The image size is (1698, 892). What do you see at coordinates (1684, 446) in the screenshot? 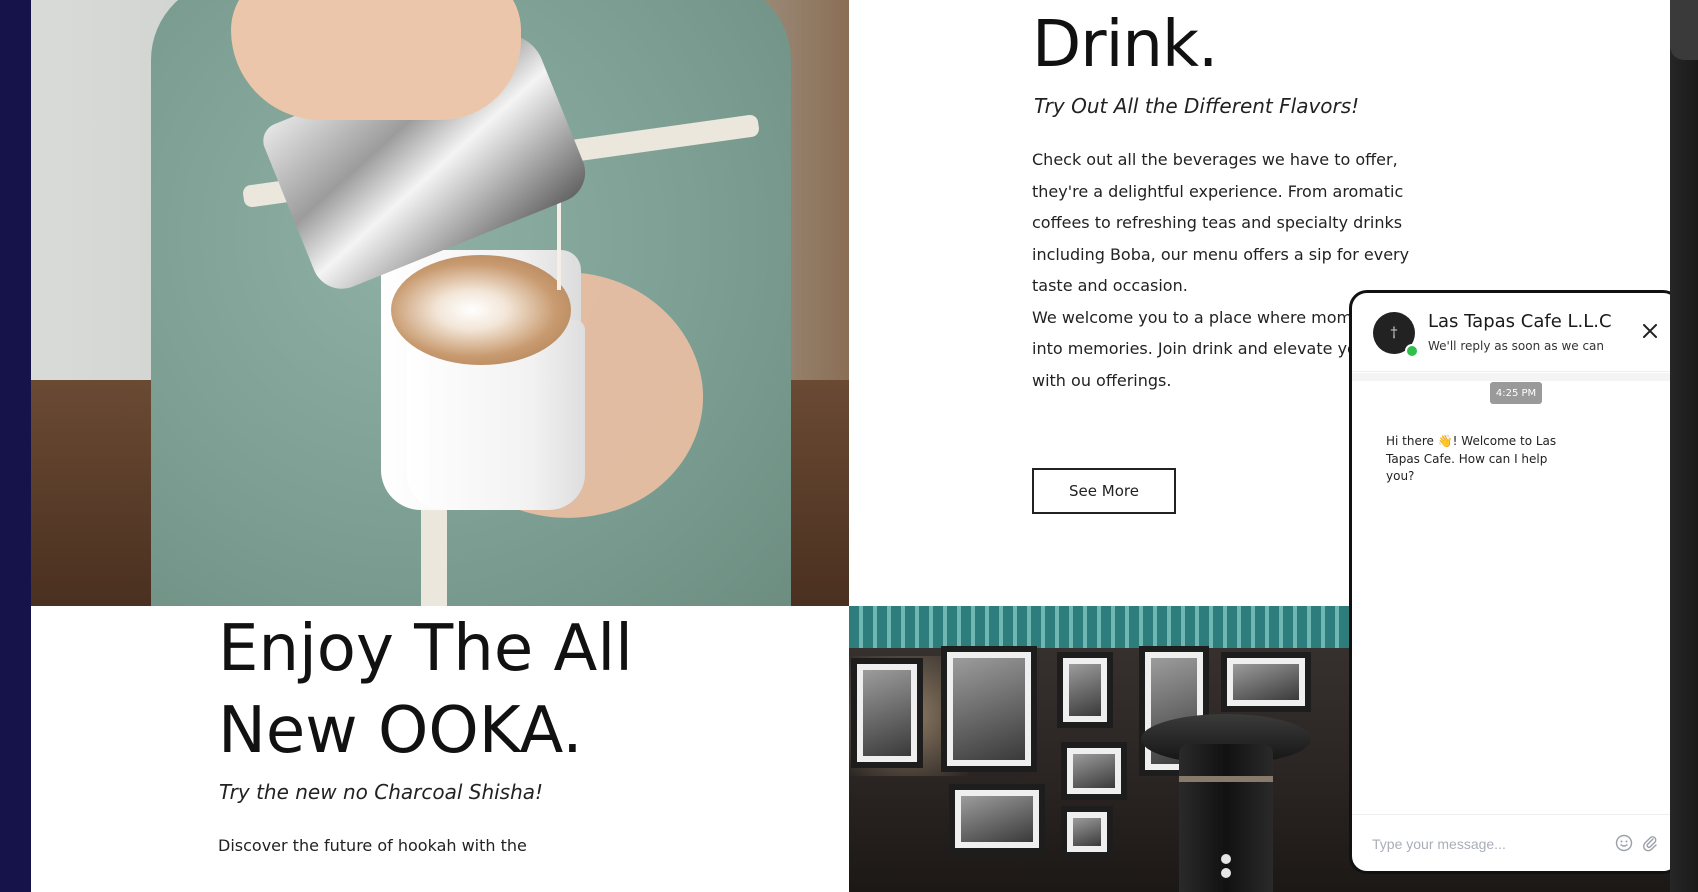
I see `browser-edge` at bounding box center [1684, 446].